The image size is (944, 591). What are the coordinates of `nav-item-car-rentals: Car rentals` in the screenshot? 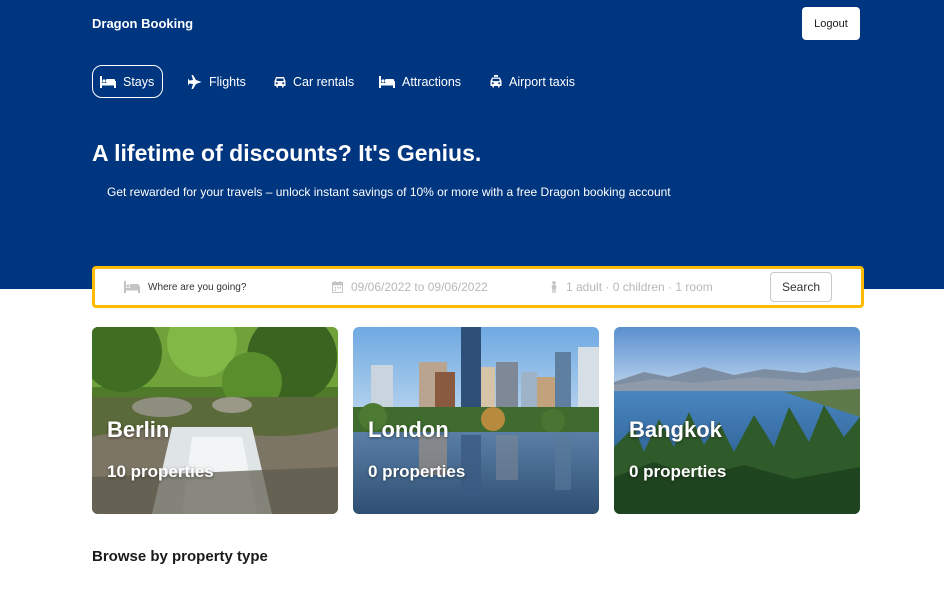 It's located at (314, 81).